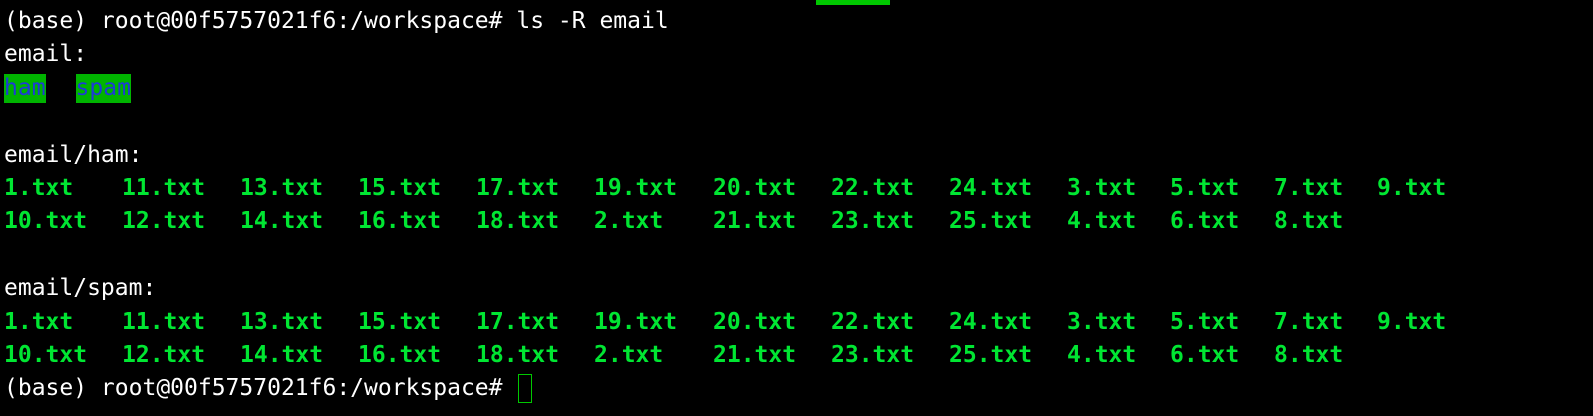 This screenshot has height=416, width=1593. Describe the element at coordinates (592, 21) in the screenshot. I see `command-text: ls -R email` at that location.